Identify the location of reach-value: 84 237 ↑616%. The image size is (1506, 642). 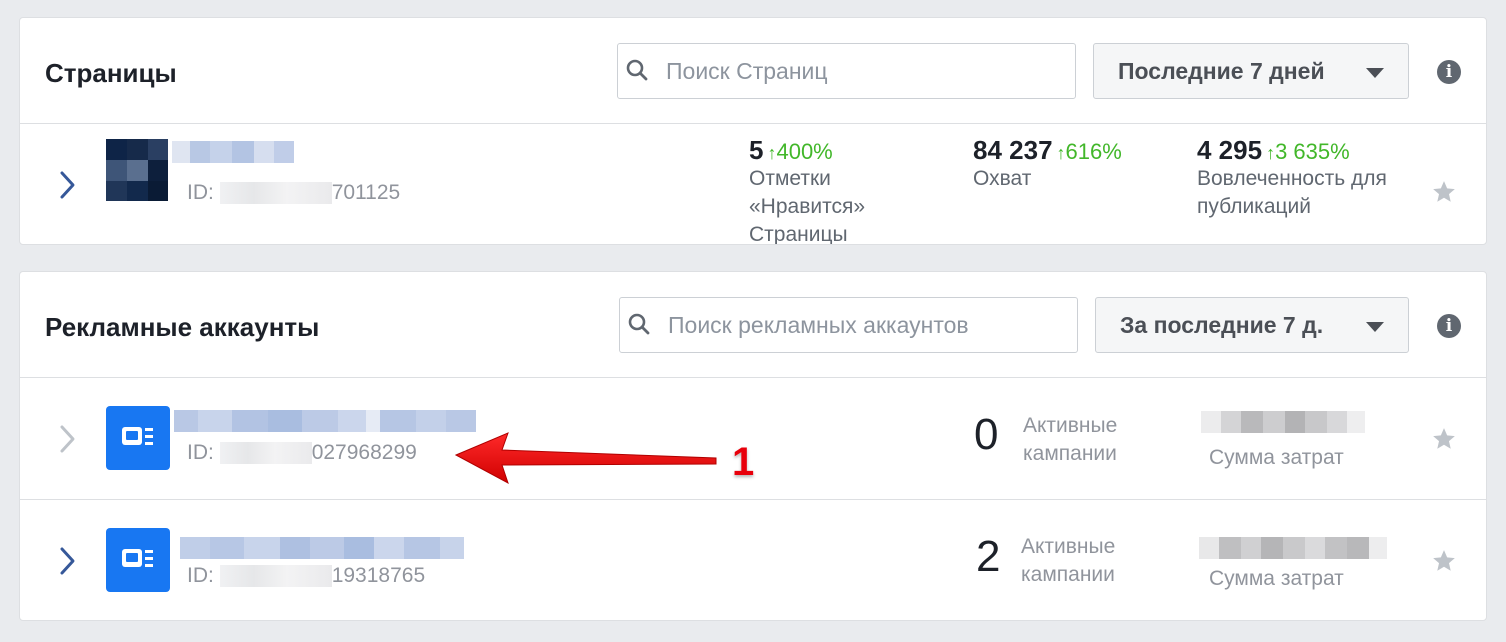
(1047, 150).